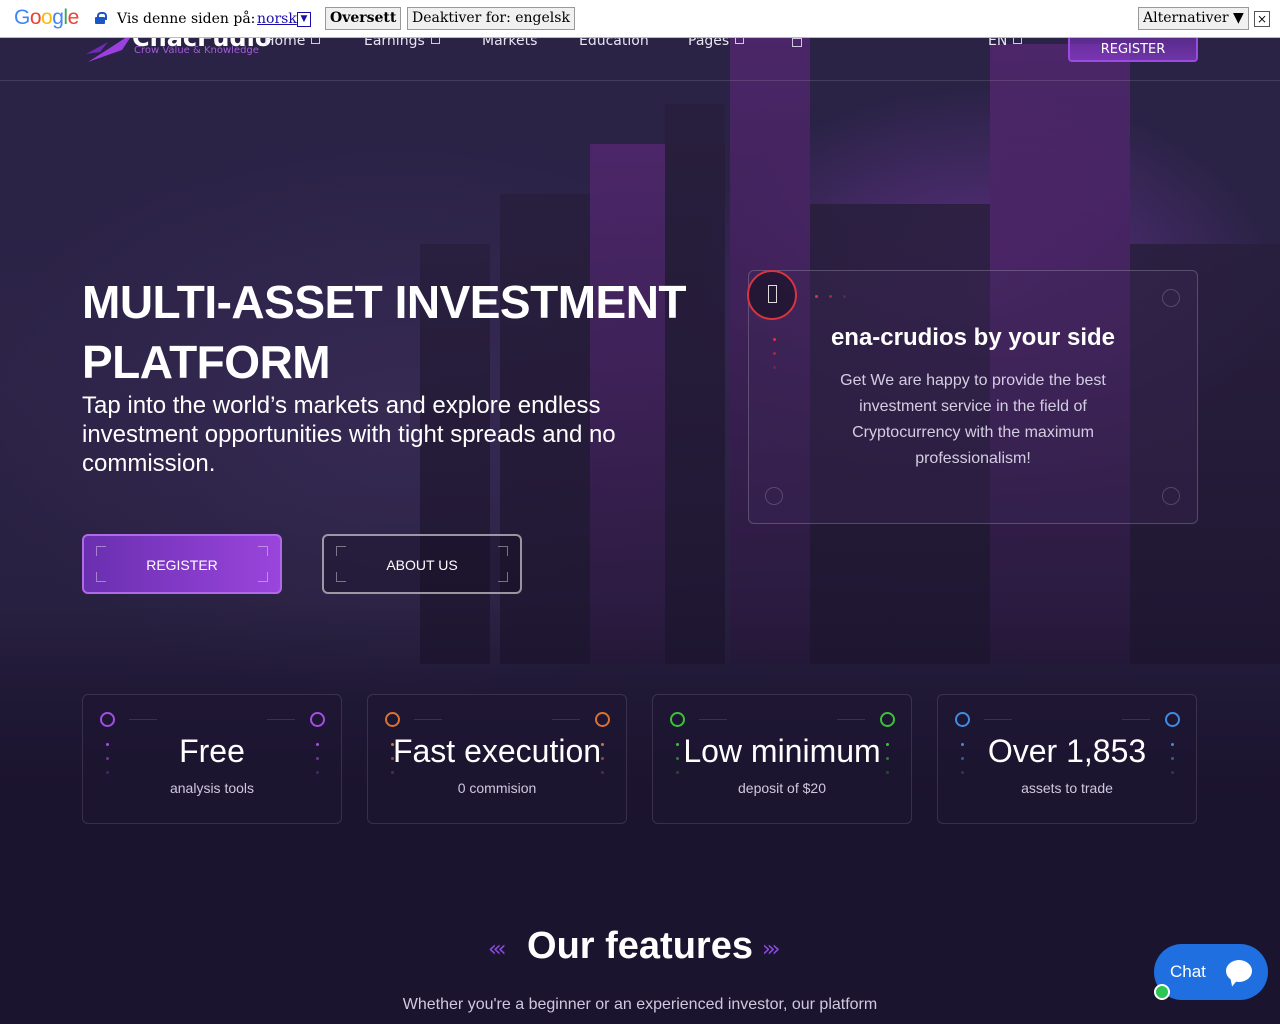 Image resolution: width=1280 pixels, height=1024 pixels. Describe the element at coordinates (497, 788) in the screenshot. I see `stat-caption: 0 commision` at that location.